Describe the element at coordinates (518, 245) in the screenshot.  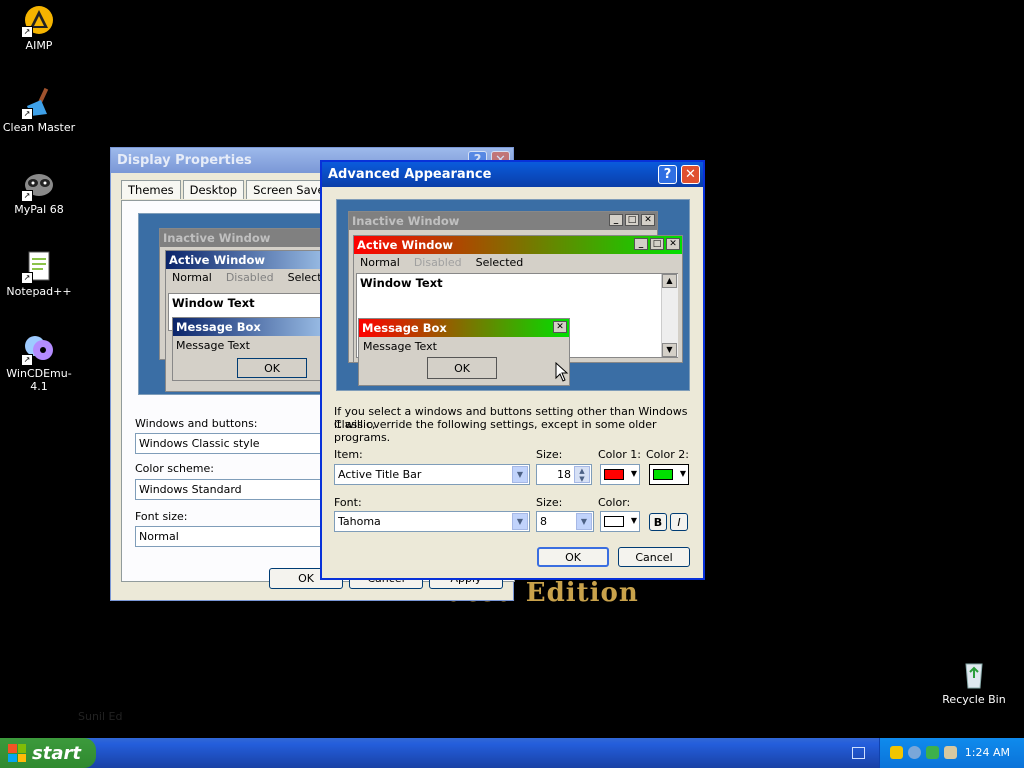
I see `preview-active-title: Active Window _ □ ✕` at that location.